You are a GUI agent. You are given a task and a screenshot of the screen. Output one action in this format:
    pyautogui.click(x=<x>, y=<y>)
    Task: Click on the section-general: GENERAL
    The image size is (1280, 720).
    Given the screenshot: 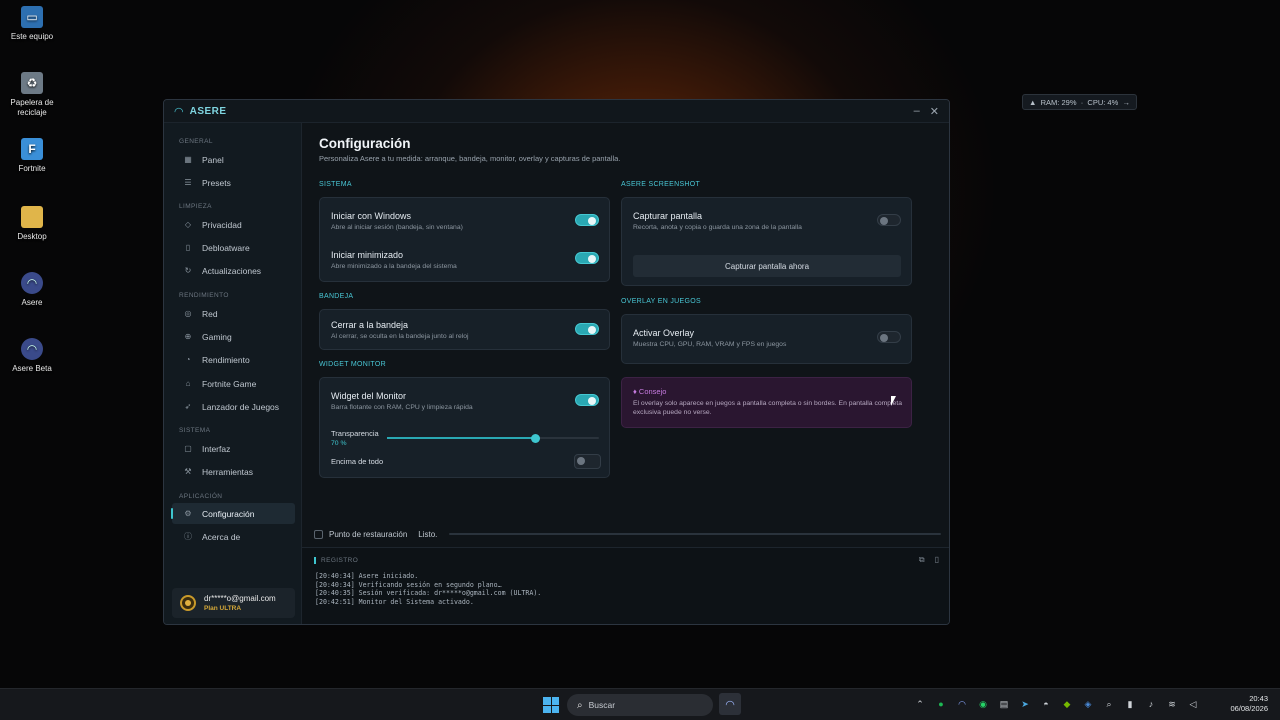 What is the action you would take?
    pyautogui.click(x=196, y=141)
    